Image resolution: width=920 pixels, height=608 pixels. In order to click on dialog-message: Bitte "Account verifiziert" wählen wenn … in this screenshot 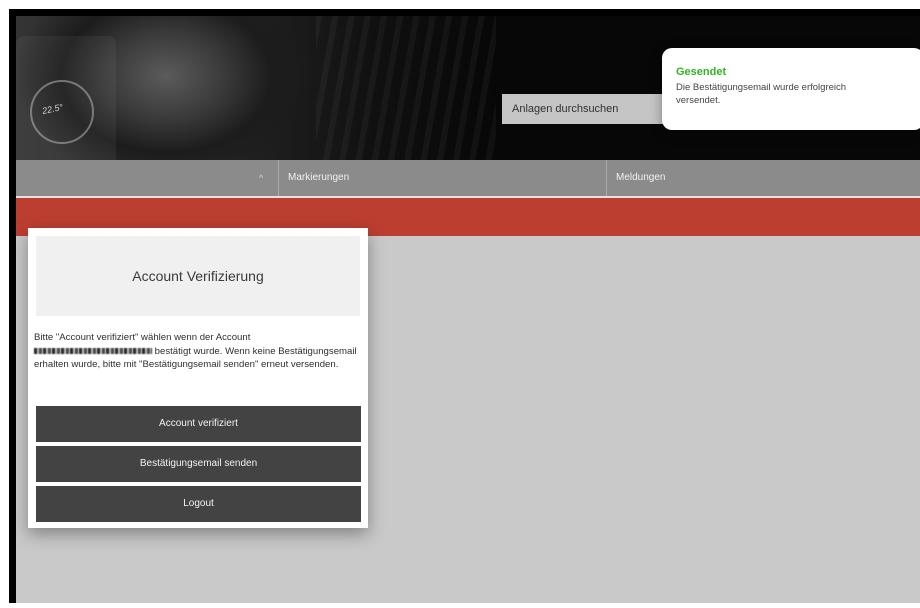, I will do `click(195, 351)`.